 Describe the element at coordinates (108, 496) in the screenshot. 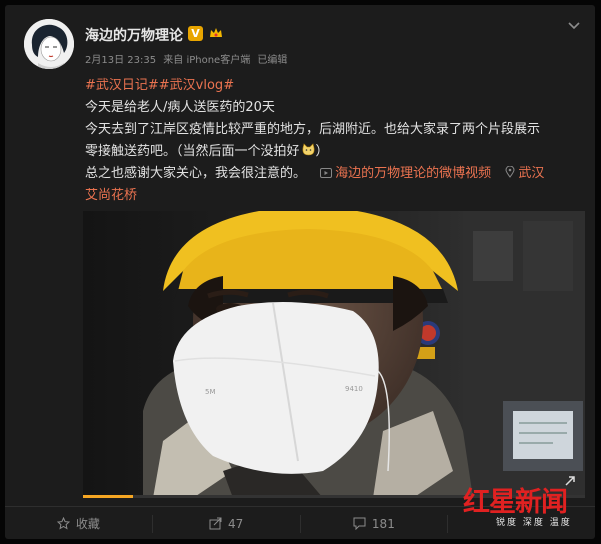

I see `video-progress-fill` at that location.